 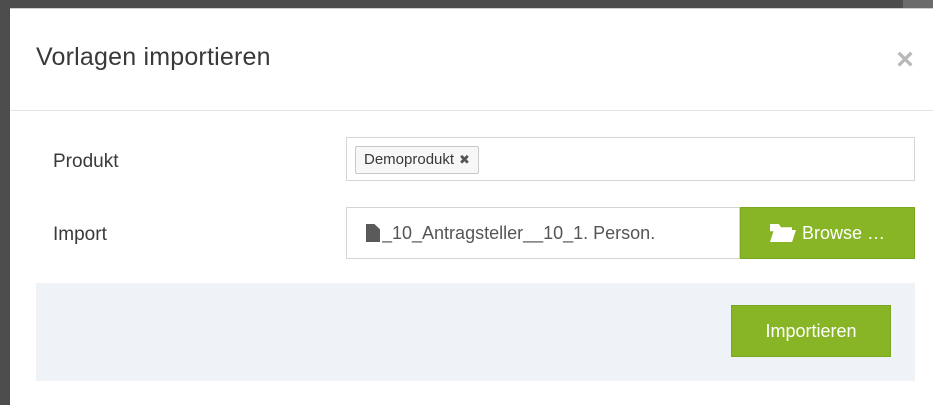 I want to click on product-tag: Demoprodukt ✖, so click(x=417, y=160).